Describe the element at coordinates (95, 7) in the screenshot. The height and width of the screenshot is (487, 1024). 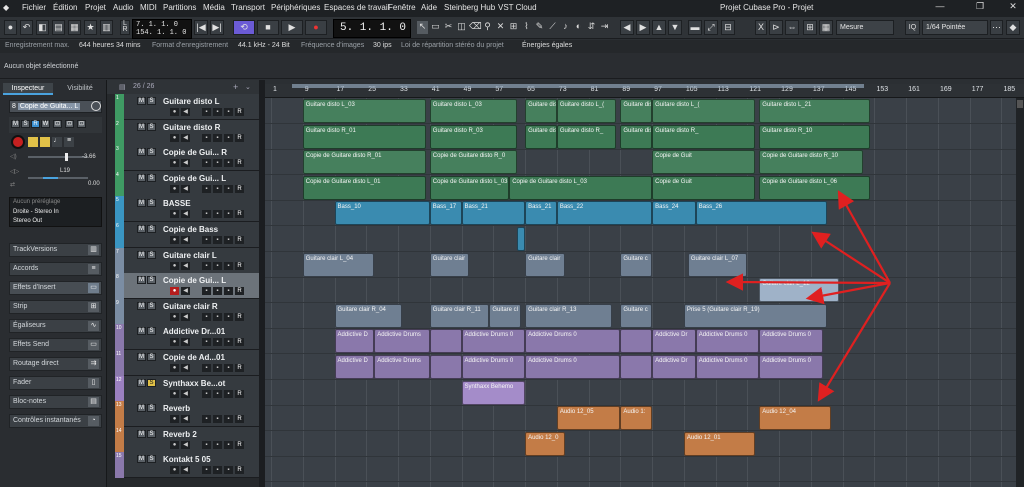
I see `menu-projet: Projet` at that location.